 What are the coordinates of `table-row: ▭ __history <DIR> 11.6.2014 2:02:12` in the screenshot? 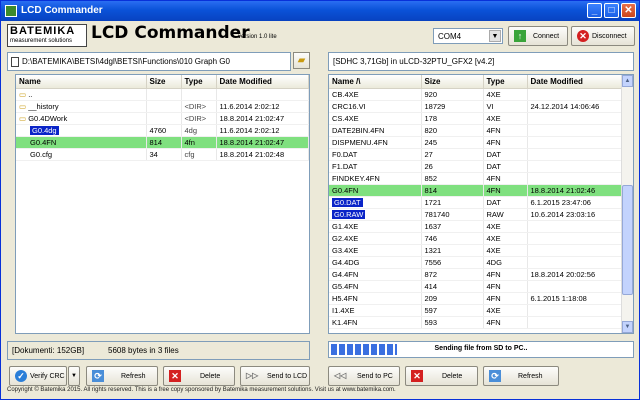 It's located at (162, 106).